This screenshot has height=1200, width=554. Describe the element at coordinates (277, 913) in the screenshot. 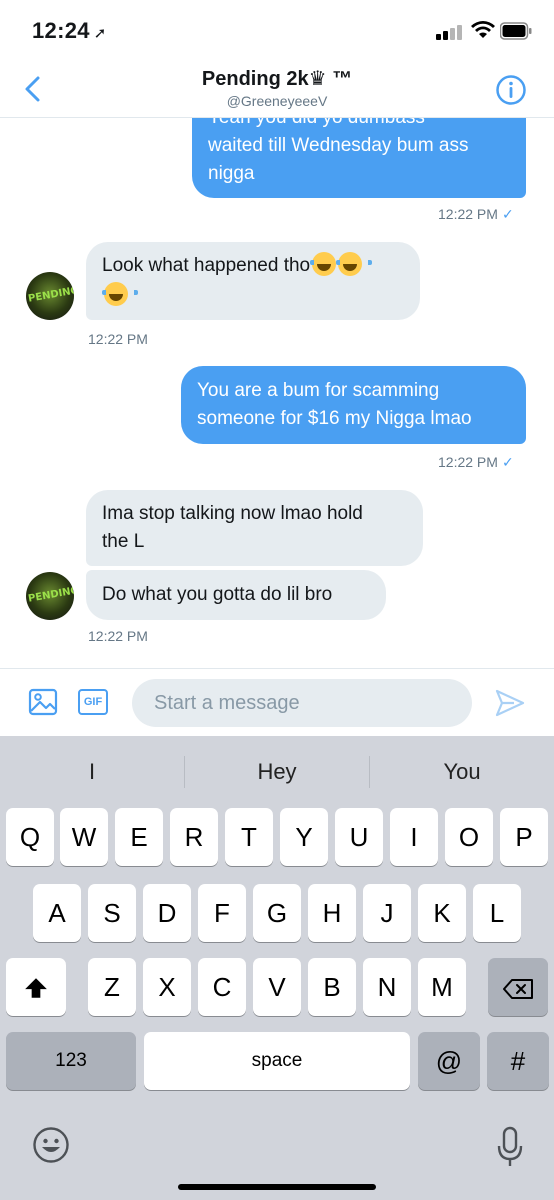

I see `key-g: G` at that location.